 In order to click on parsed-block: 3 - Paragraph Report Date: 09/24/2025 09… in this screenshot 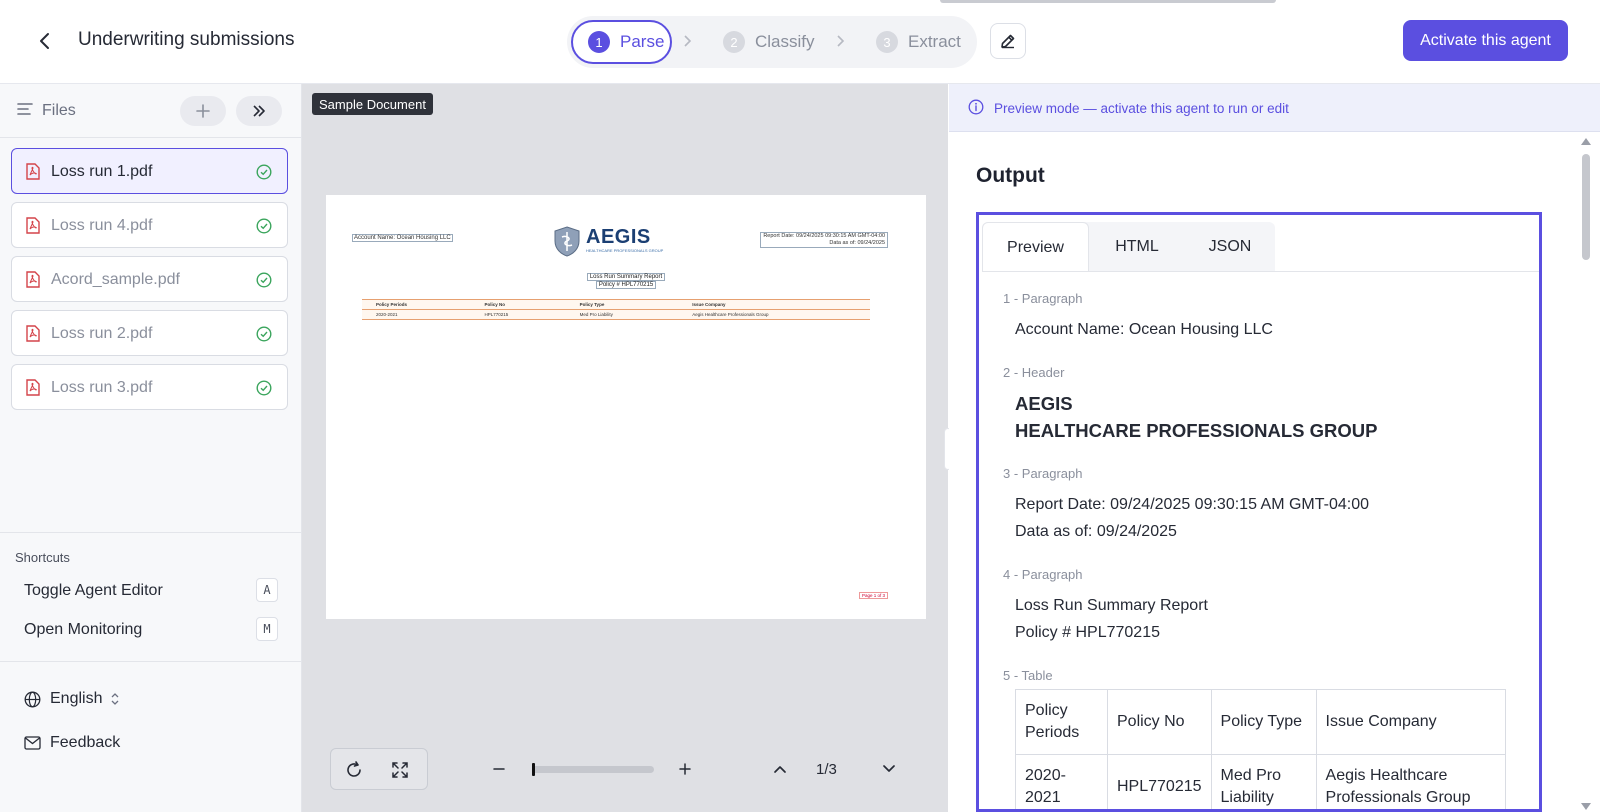, I will do `click(1263, 505)`.